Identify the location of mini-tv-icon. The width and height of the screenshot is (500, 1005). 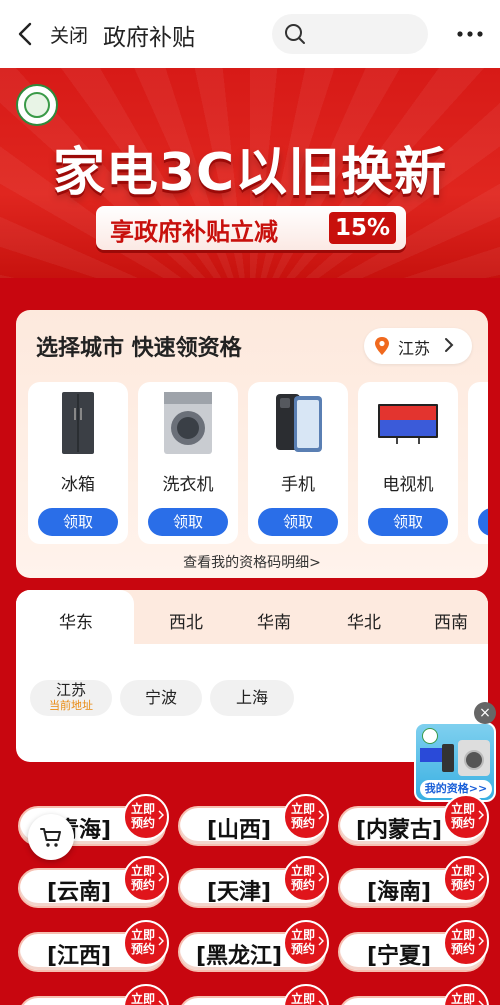
(431, 755).